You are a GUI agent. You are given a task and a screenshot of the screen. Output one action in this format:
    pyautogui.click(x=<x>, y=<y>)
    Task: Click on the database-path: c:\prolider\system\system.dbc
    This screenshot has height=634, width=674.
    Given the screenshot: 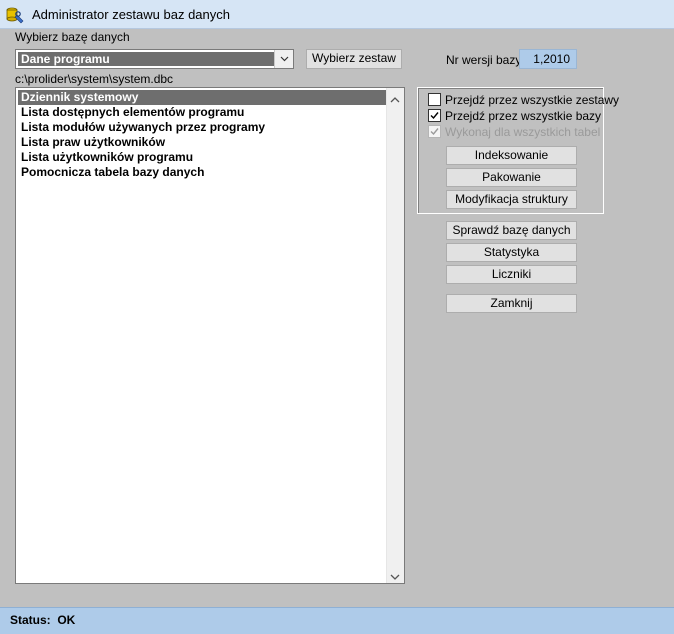 What is the action you would take?
    pyautogui.click(x=94, y=79)
    